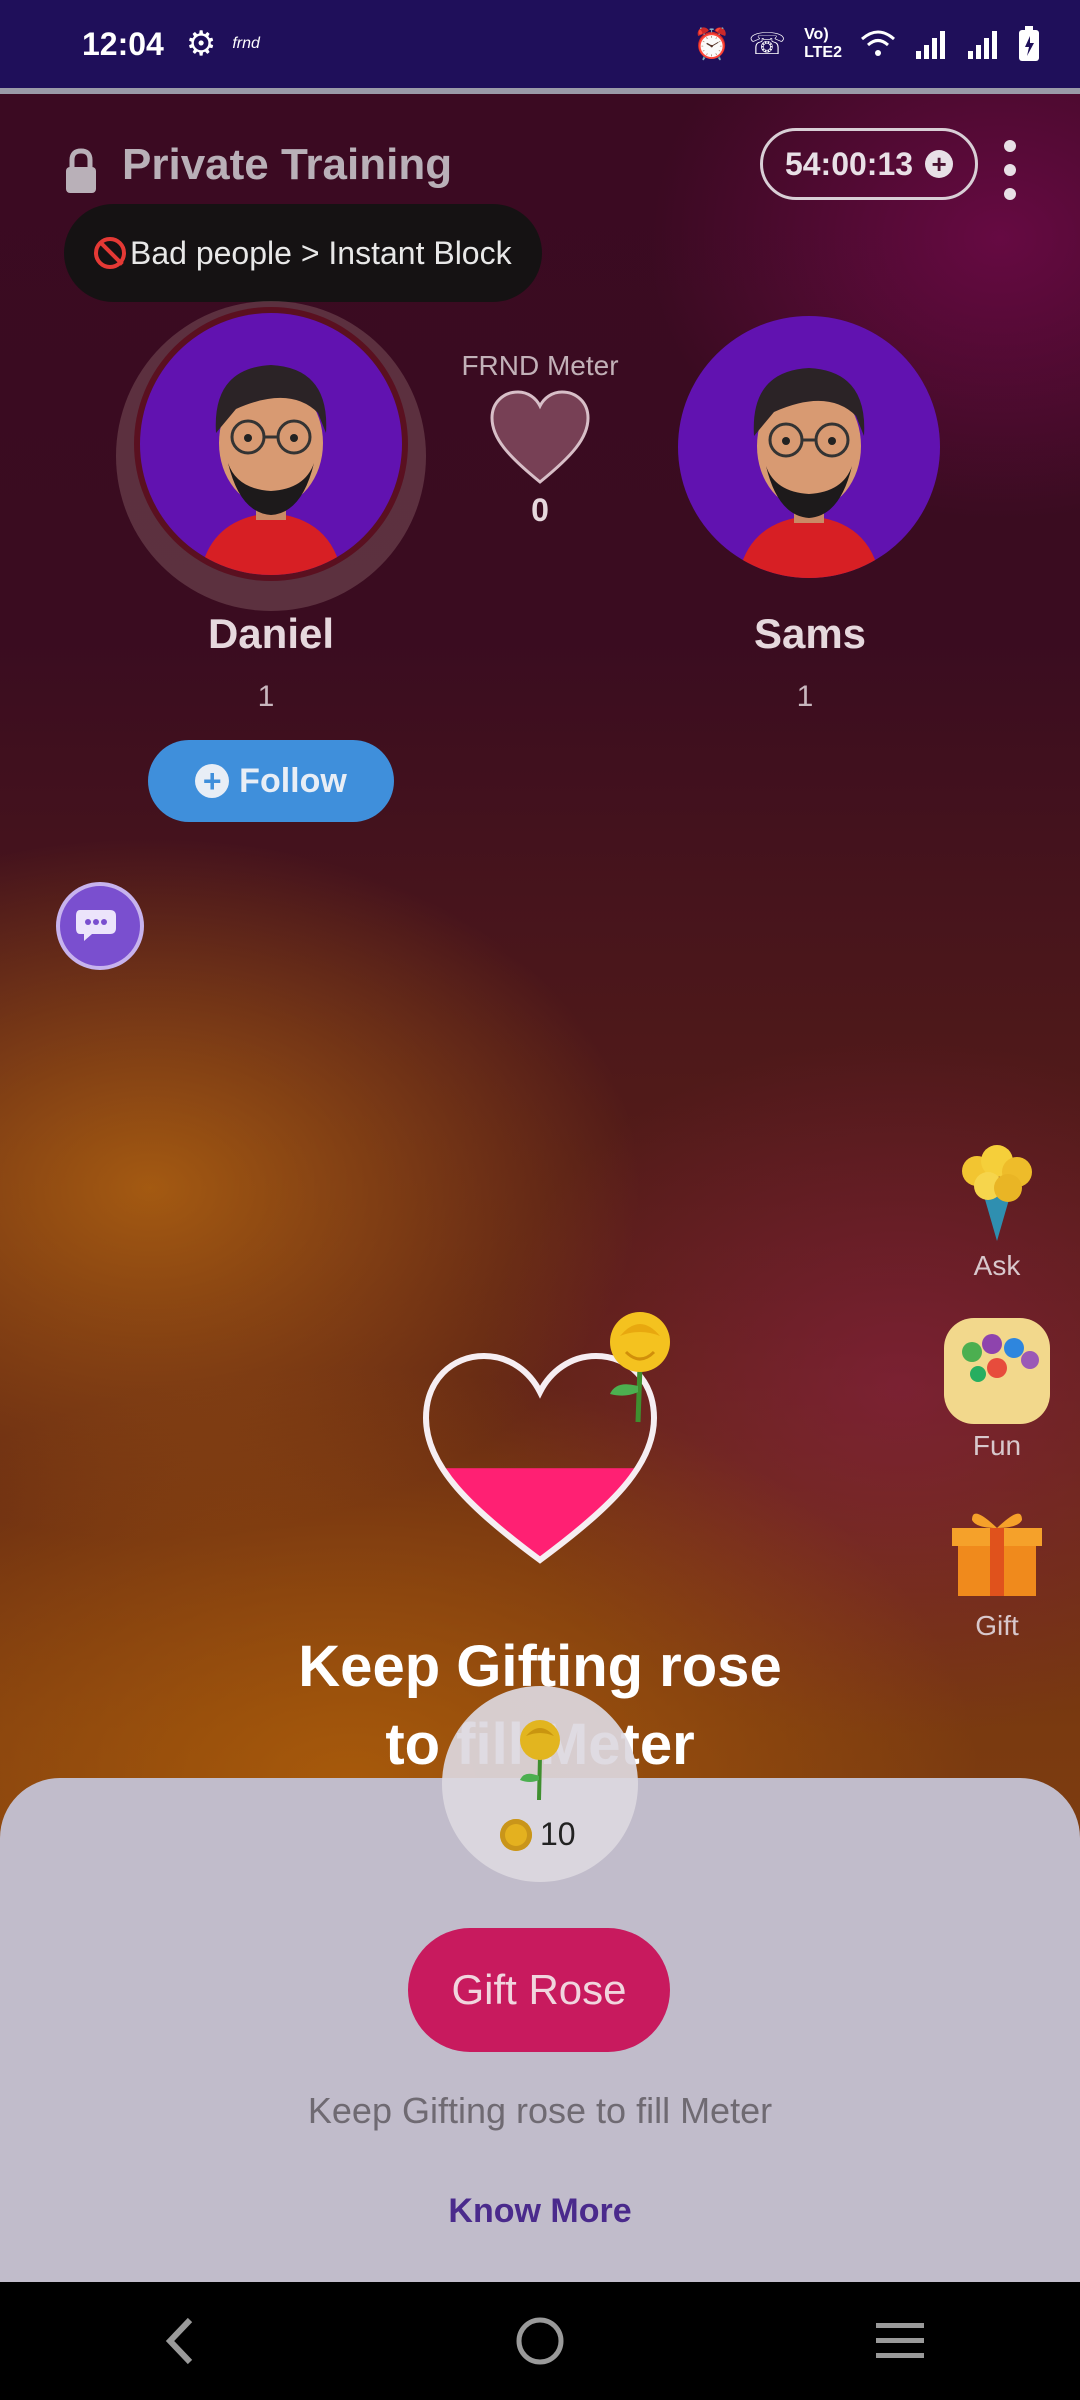 Image resolution: width=1080 pixels, height=2400 pixels. Describe the element at coordinates (558, 1834) in the screenshot. I see `price-value: 10` at that location.